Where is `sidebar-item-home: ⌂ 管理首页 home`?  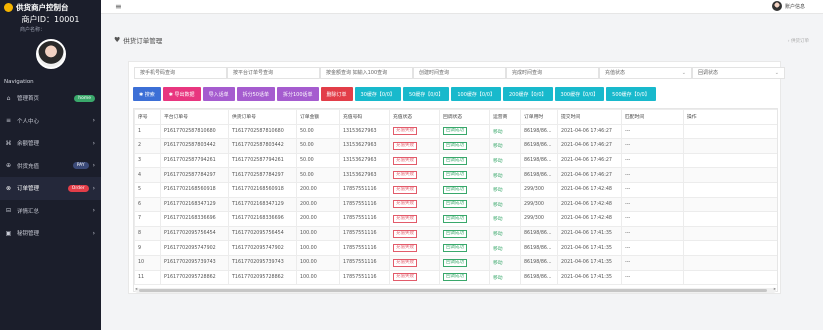
sidebar-item-home: ⌂ 管理首页 home is located at coordinates (50, 98).